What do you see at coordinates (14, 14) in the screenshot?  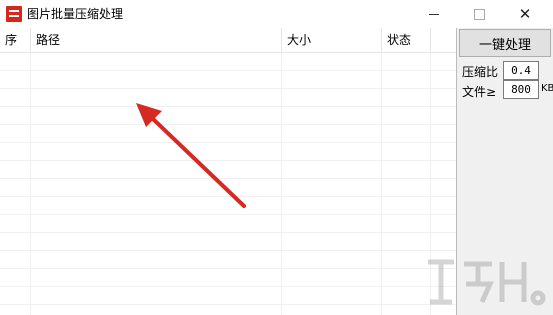 I see `app-icon` at bounding box center [14, 14].